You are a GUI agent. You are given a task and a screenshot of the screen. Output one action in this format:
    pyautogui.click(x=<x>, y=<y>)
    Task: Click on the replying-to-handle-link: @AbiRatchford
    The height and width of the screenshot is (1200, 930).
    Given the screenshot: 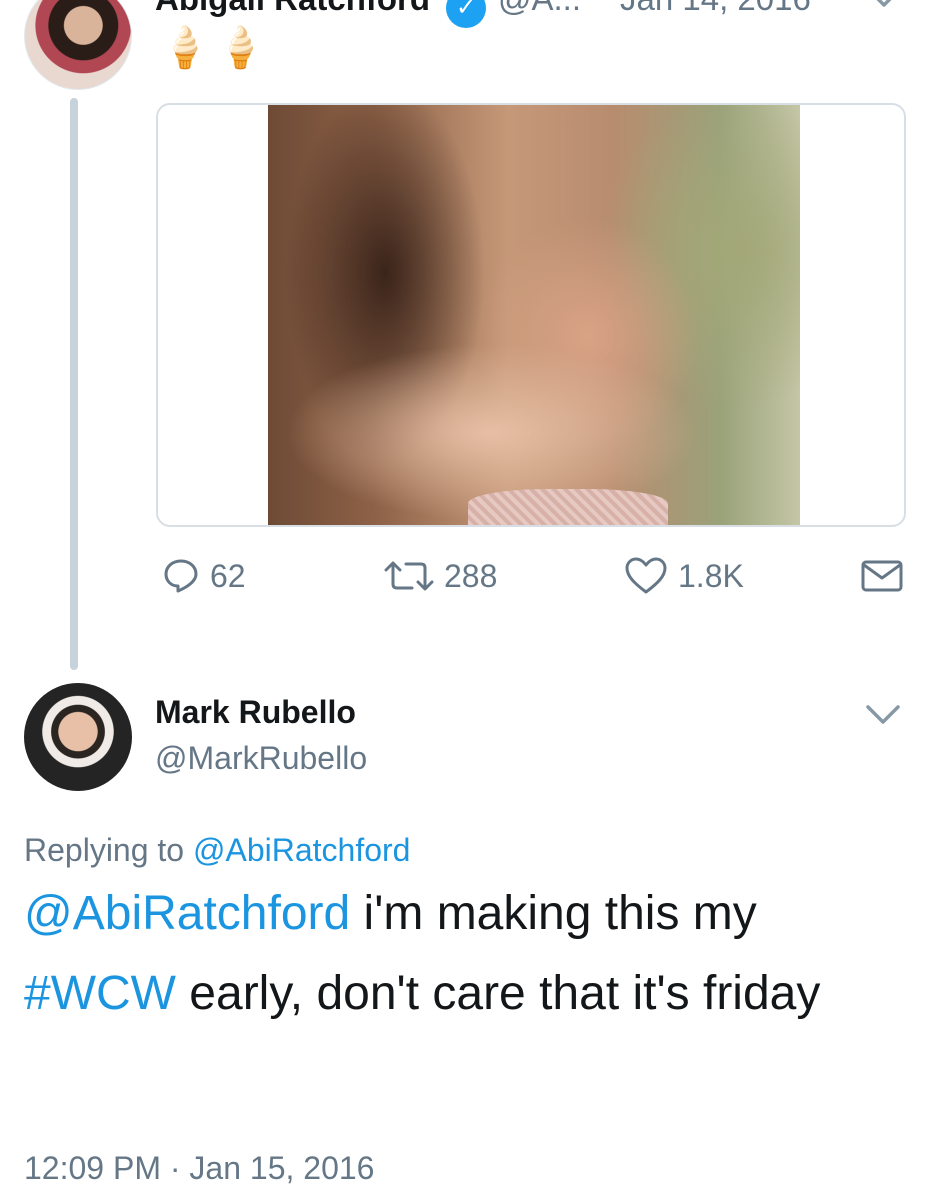 What is the action you would take?
    pyautogui.click(x=301, y=850)
    